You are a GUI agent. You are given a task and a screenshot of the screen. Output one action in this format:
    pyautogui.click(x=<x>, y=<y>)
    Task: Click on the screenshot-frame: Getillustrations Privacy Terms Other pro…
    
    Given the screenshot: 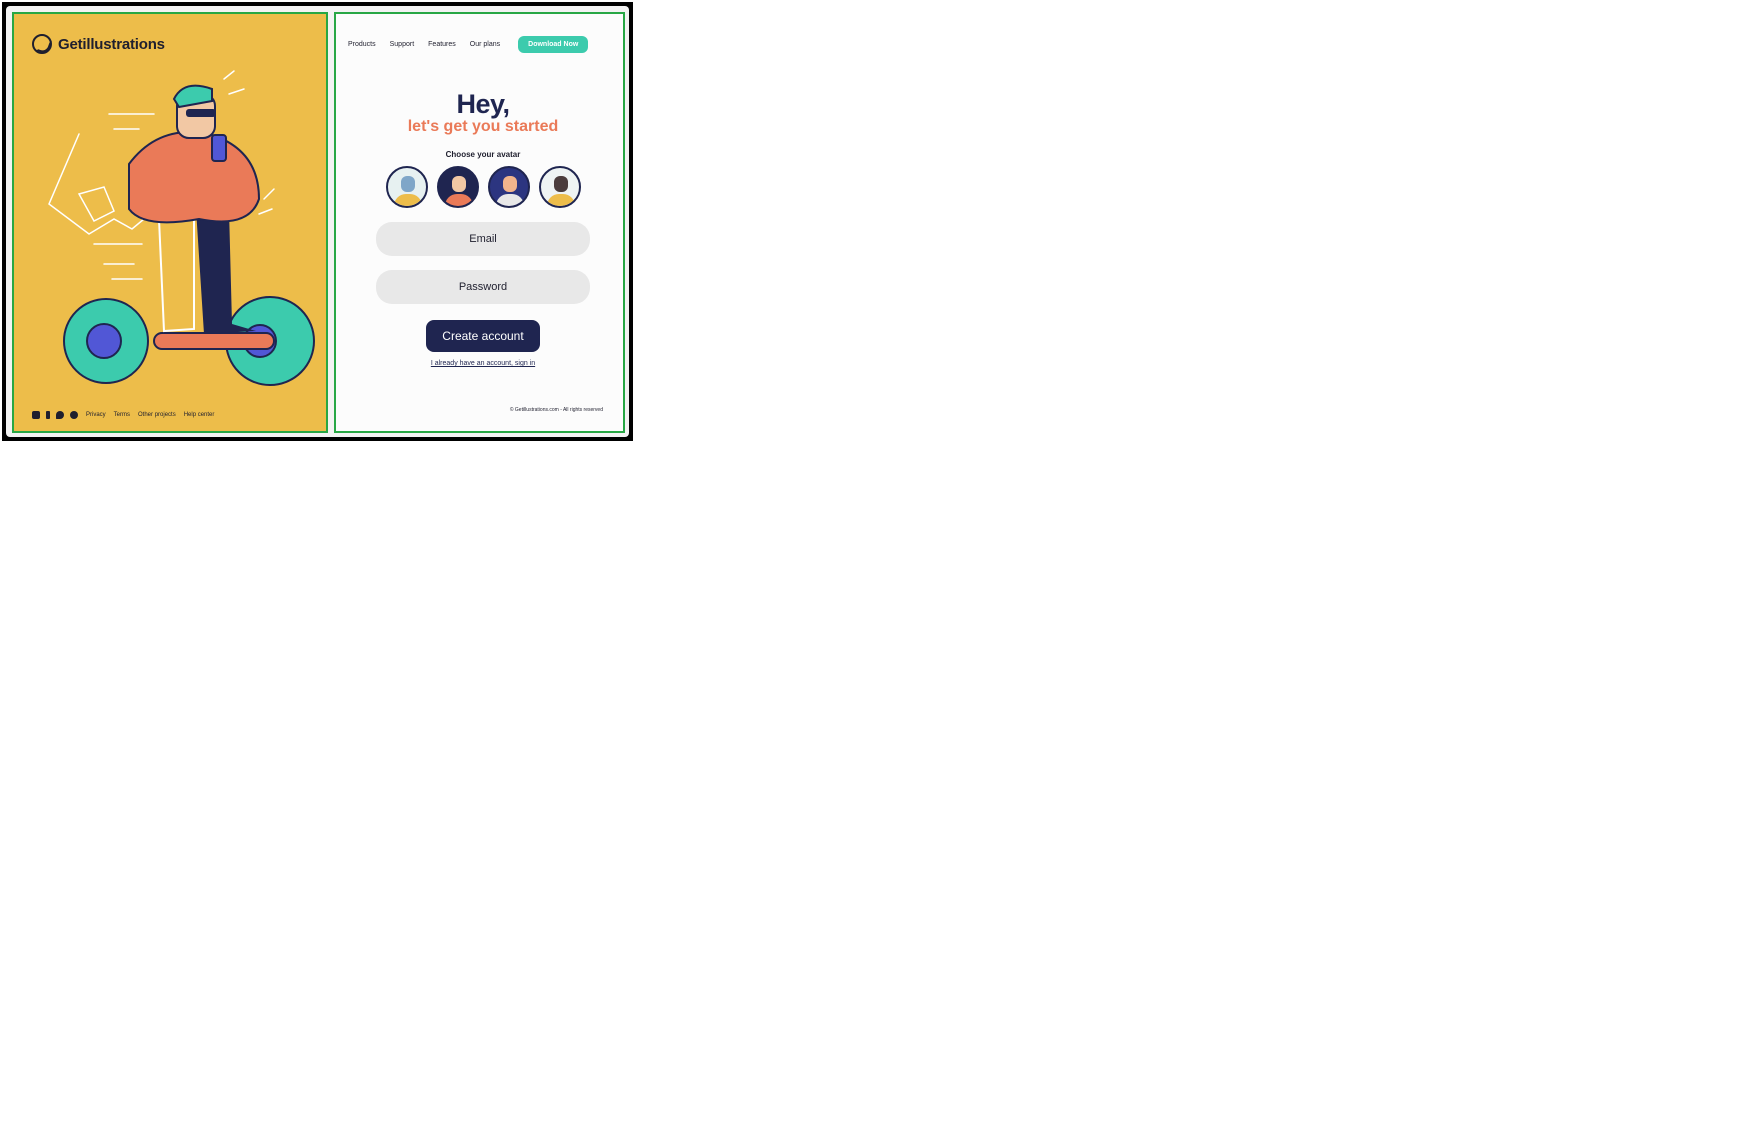 What is the action you would take?
    pyautogui.click(x=317, y=221)
    